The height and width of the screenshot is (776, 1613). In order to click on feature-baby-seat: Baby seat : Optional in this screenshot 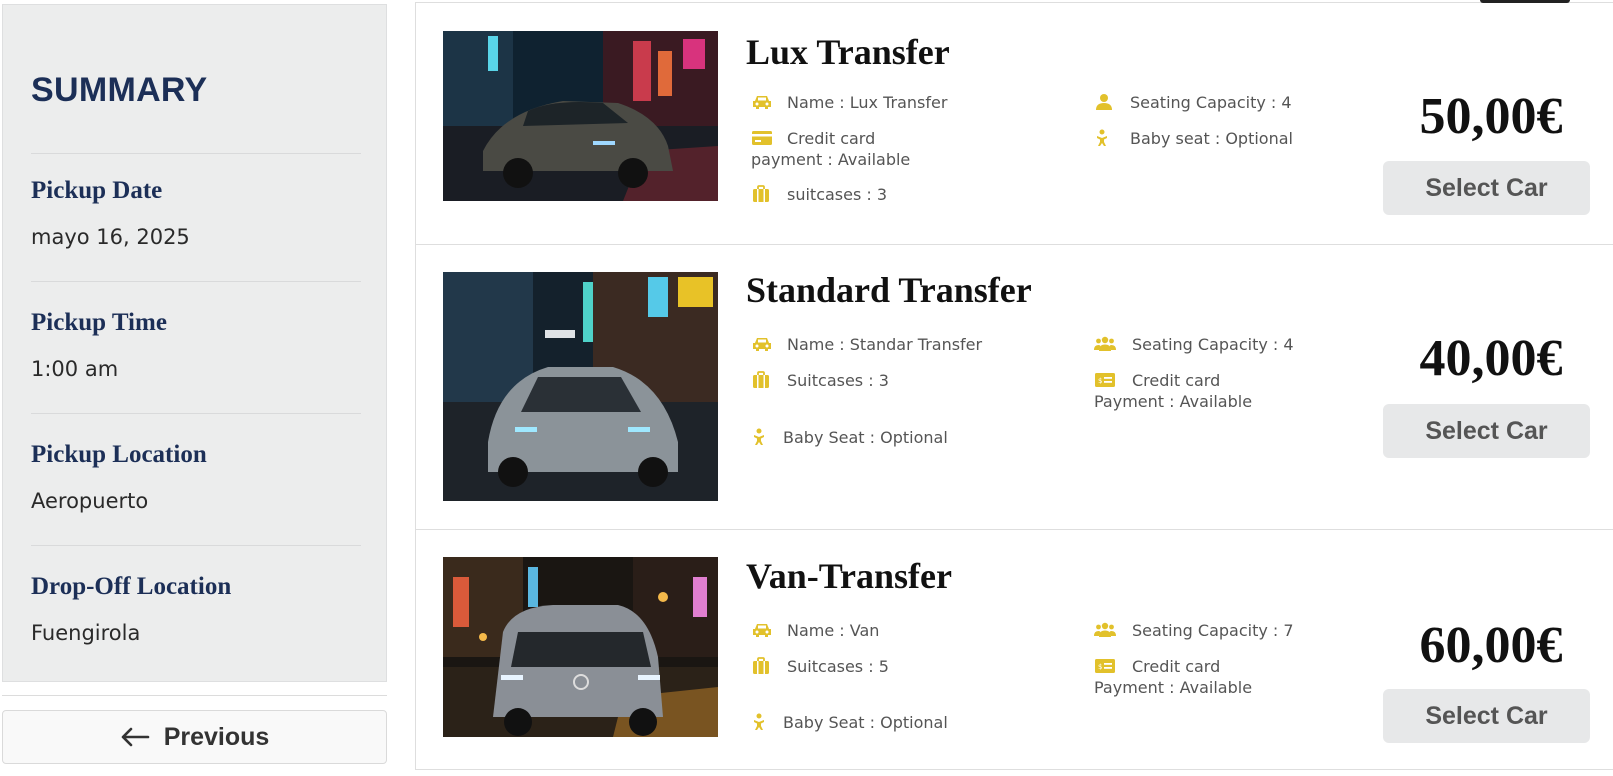, I will do `click(1193, 138)`.